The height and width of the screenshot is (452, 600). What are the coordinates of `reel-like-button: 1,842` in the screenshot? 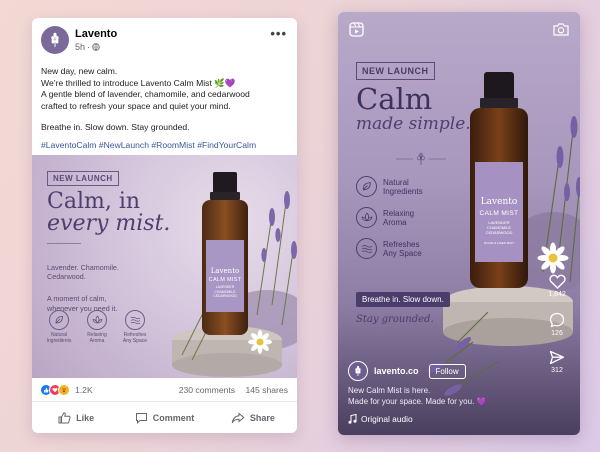 It's located at (557, 286).